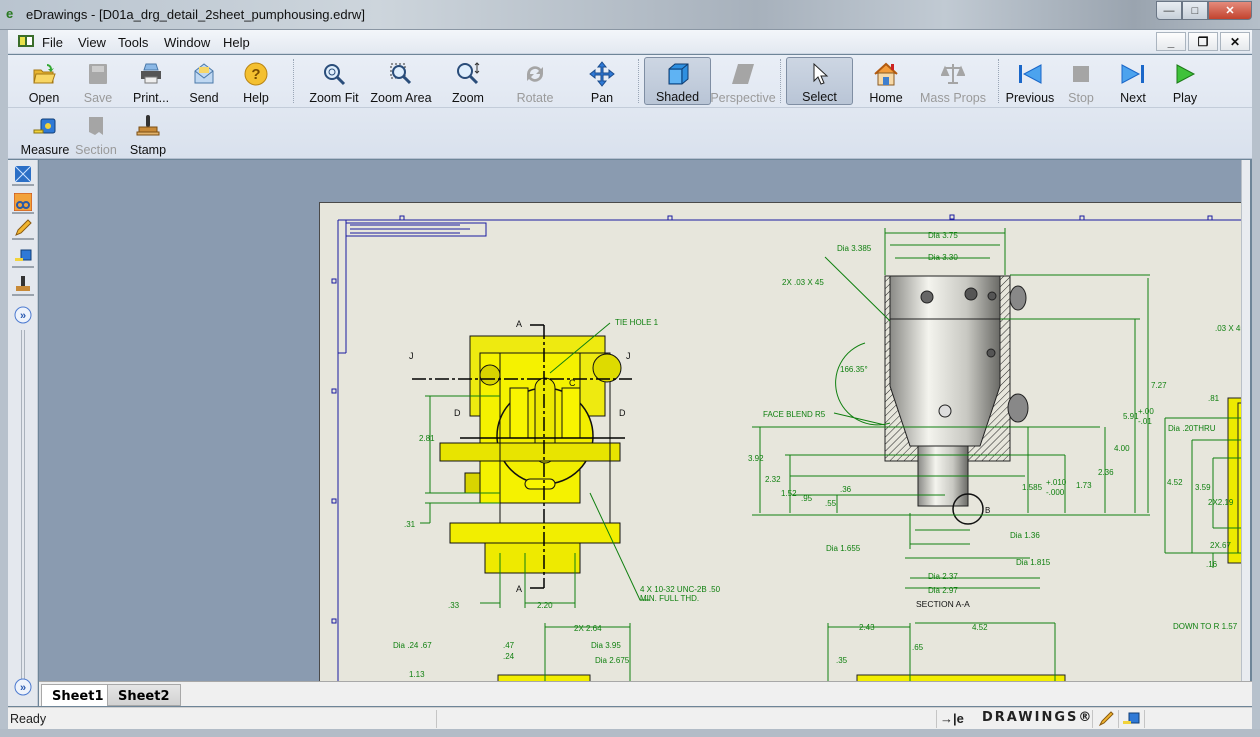 The width and height of the screenshot is (1260, 737). I want to click on section-button: Section, so click(96, 133).